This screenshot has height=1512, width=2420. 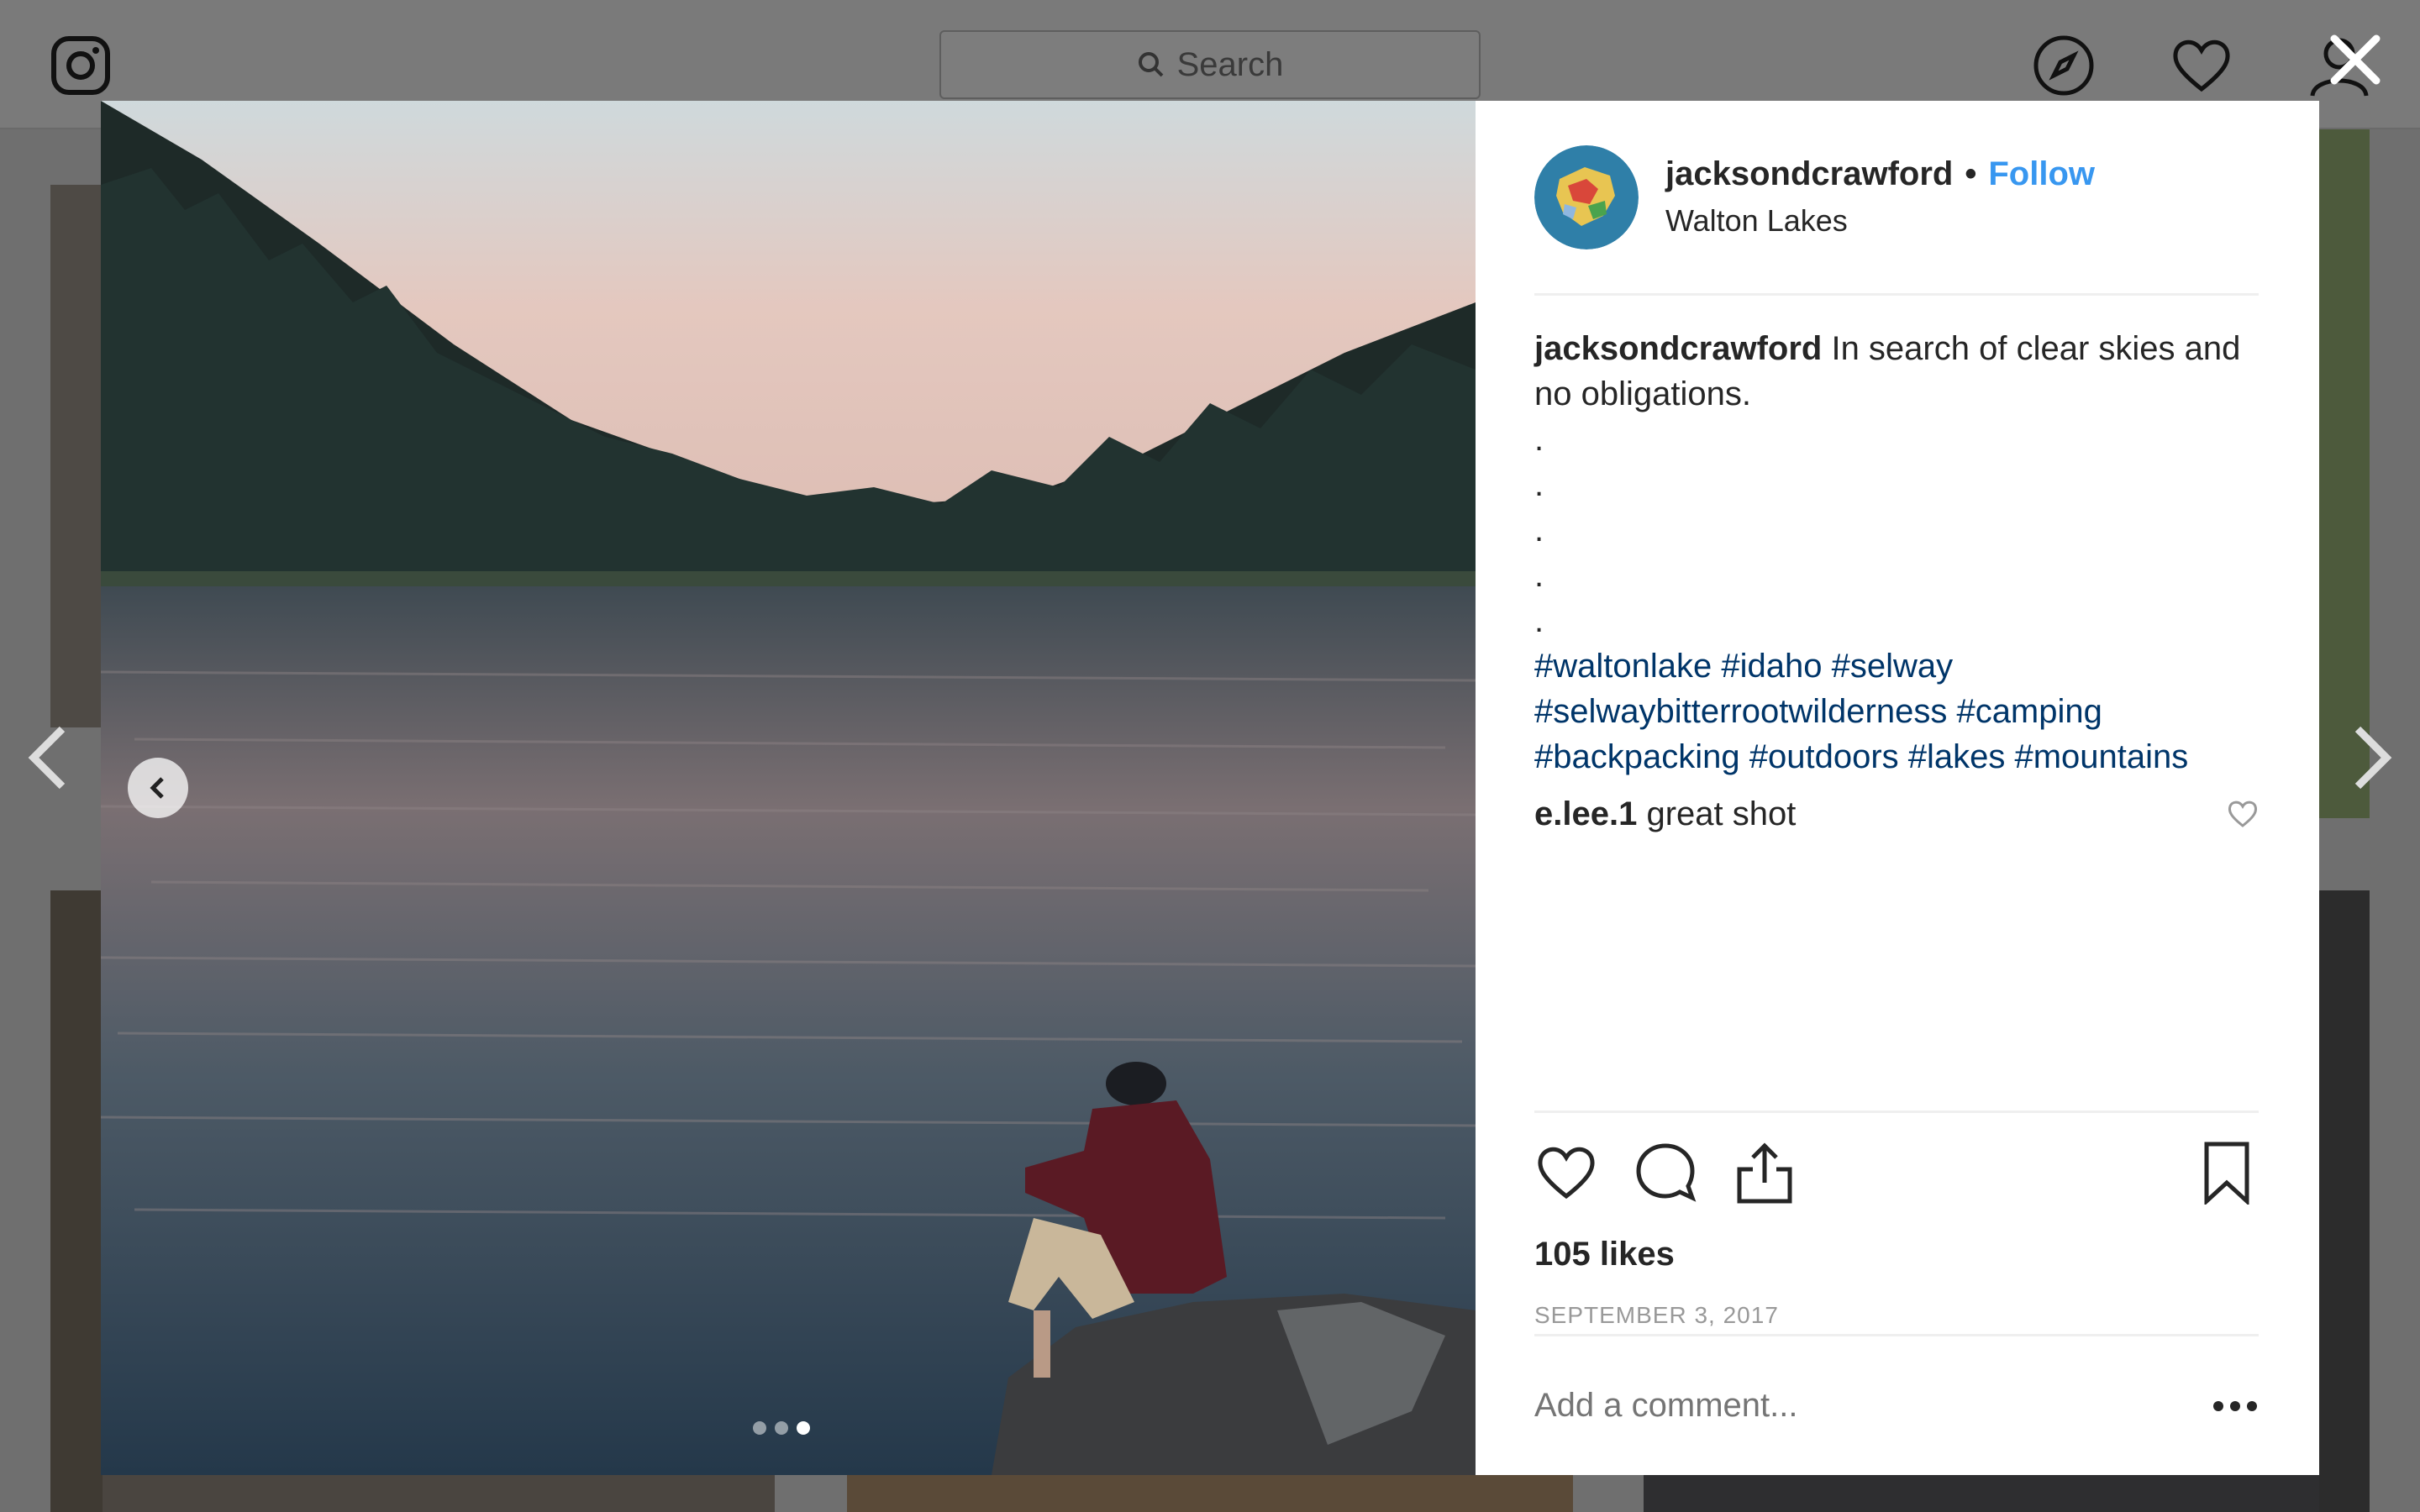 I want to click on comment-bubble-icon, so click(x=1665, y=1173).